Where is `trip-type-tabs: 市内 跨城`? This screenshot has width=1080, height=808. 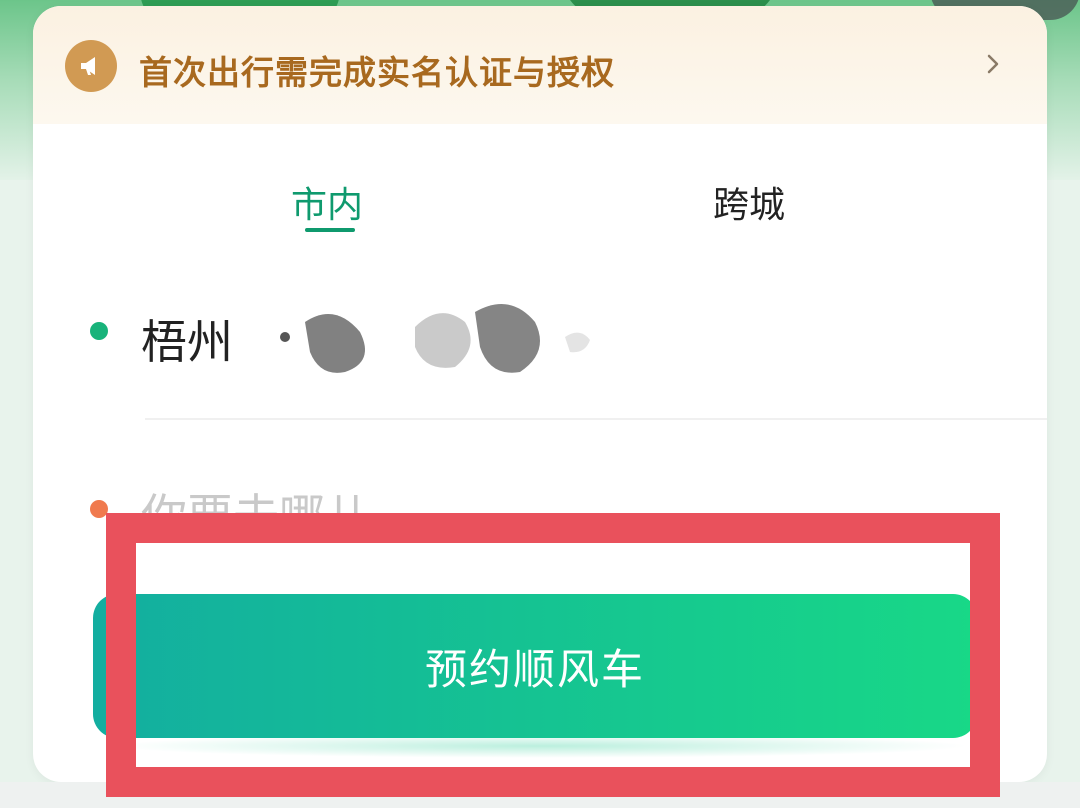
trip-type-tabs: 市内 跨城 is located at coordinates (540, 184).